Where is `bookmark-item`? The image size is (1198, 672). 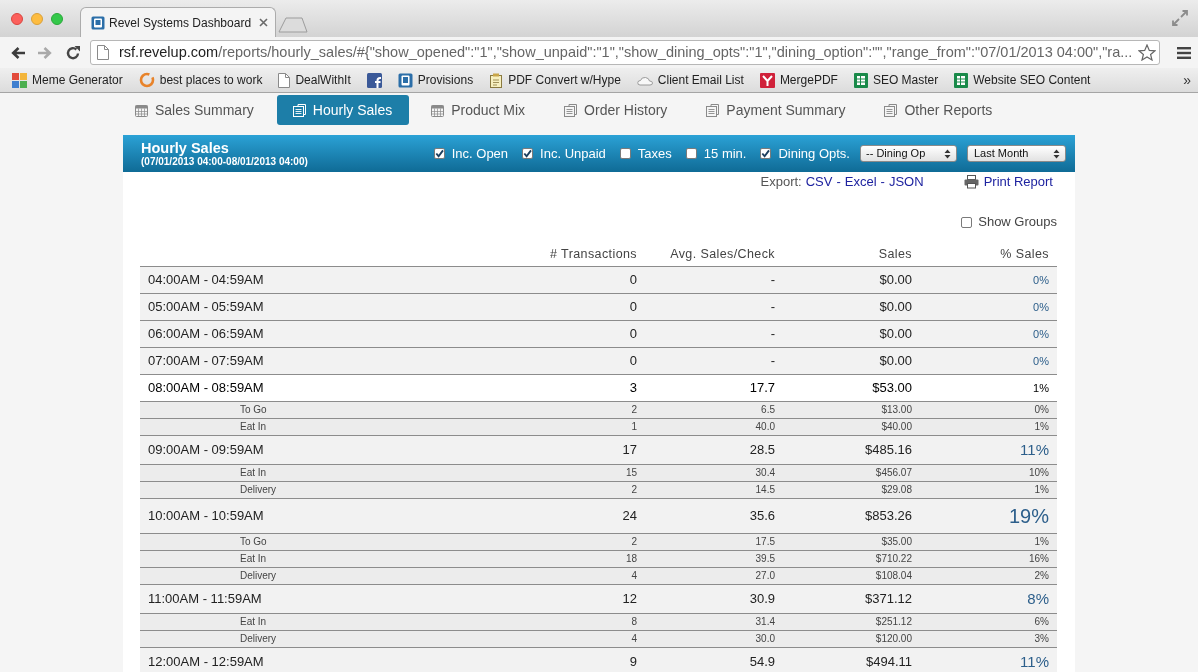
bookmark-item is located at coordinates (374, 80).